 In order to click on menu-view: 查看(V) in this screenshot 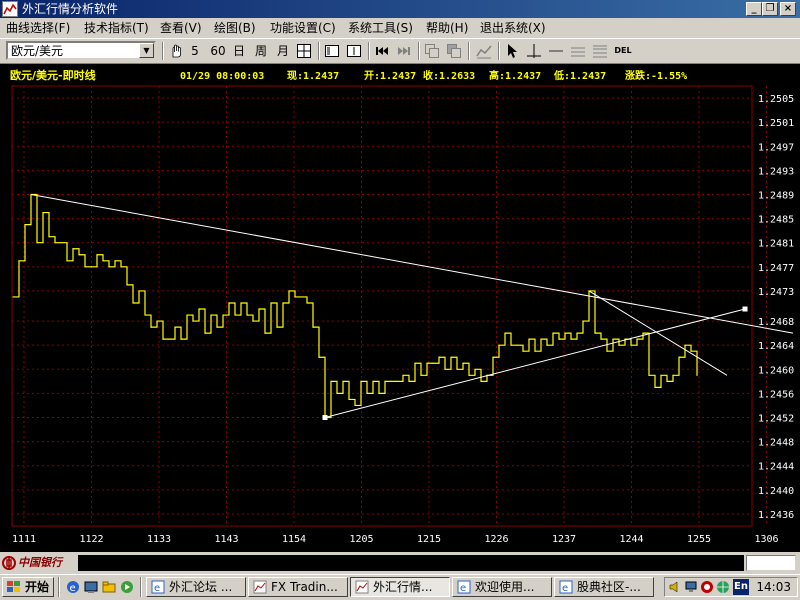, I will do `click(181, 28)`.